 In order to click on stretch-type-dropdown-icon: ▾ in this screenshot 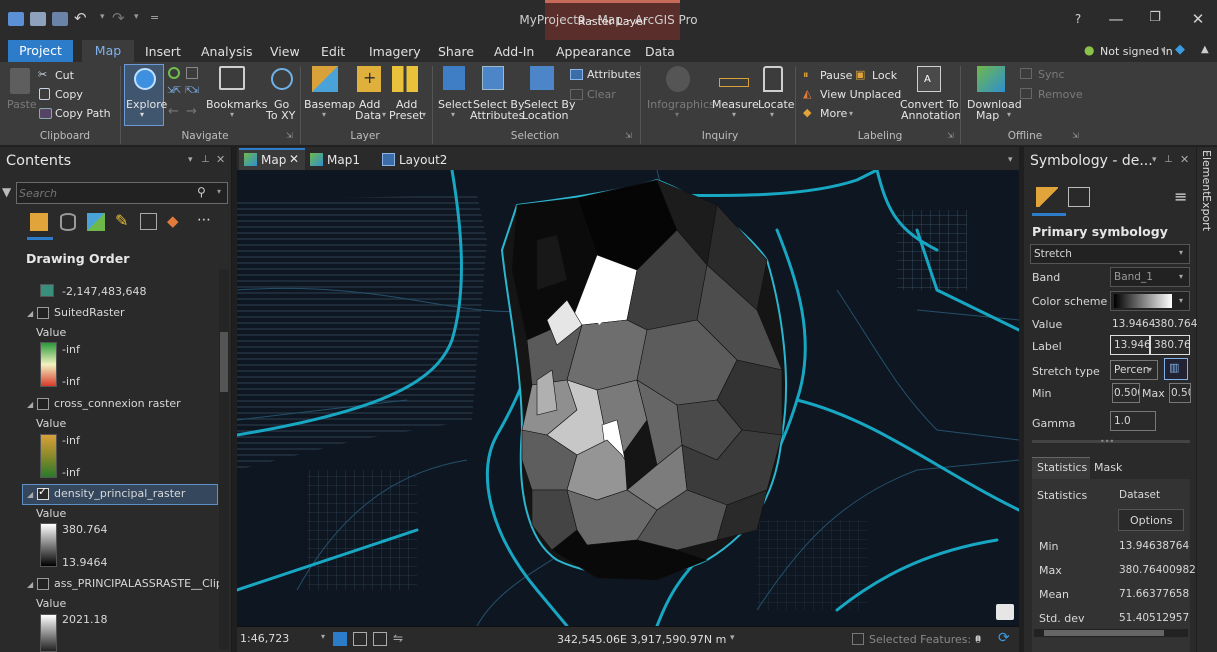, I will do `click(1150, 369)`.